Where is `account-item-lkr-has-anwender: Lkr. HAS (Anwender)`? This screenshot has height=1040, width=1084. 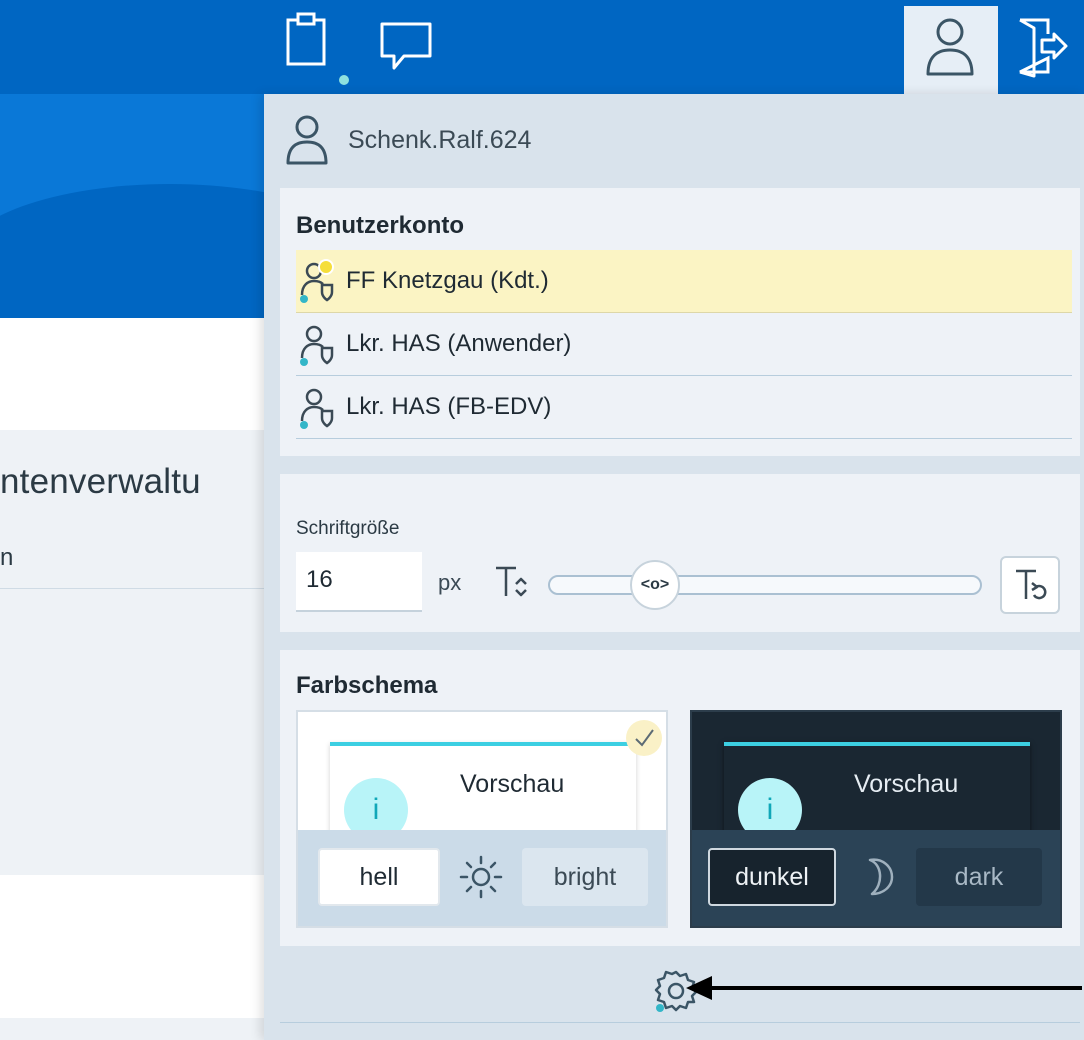
account-item-lkr-has-anwender: Lkr. HAS (Anwender) is located at coordinates (684, 344).